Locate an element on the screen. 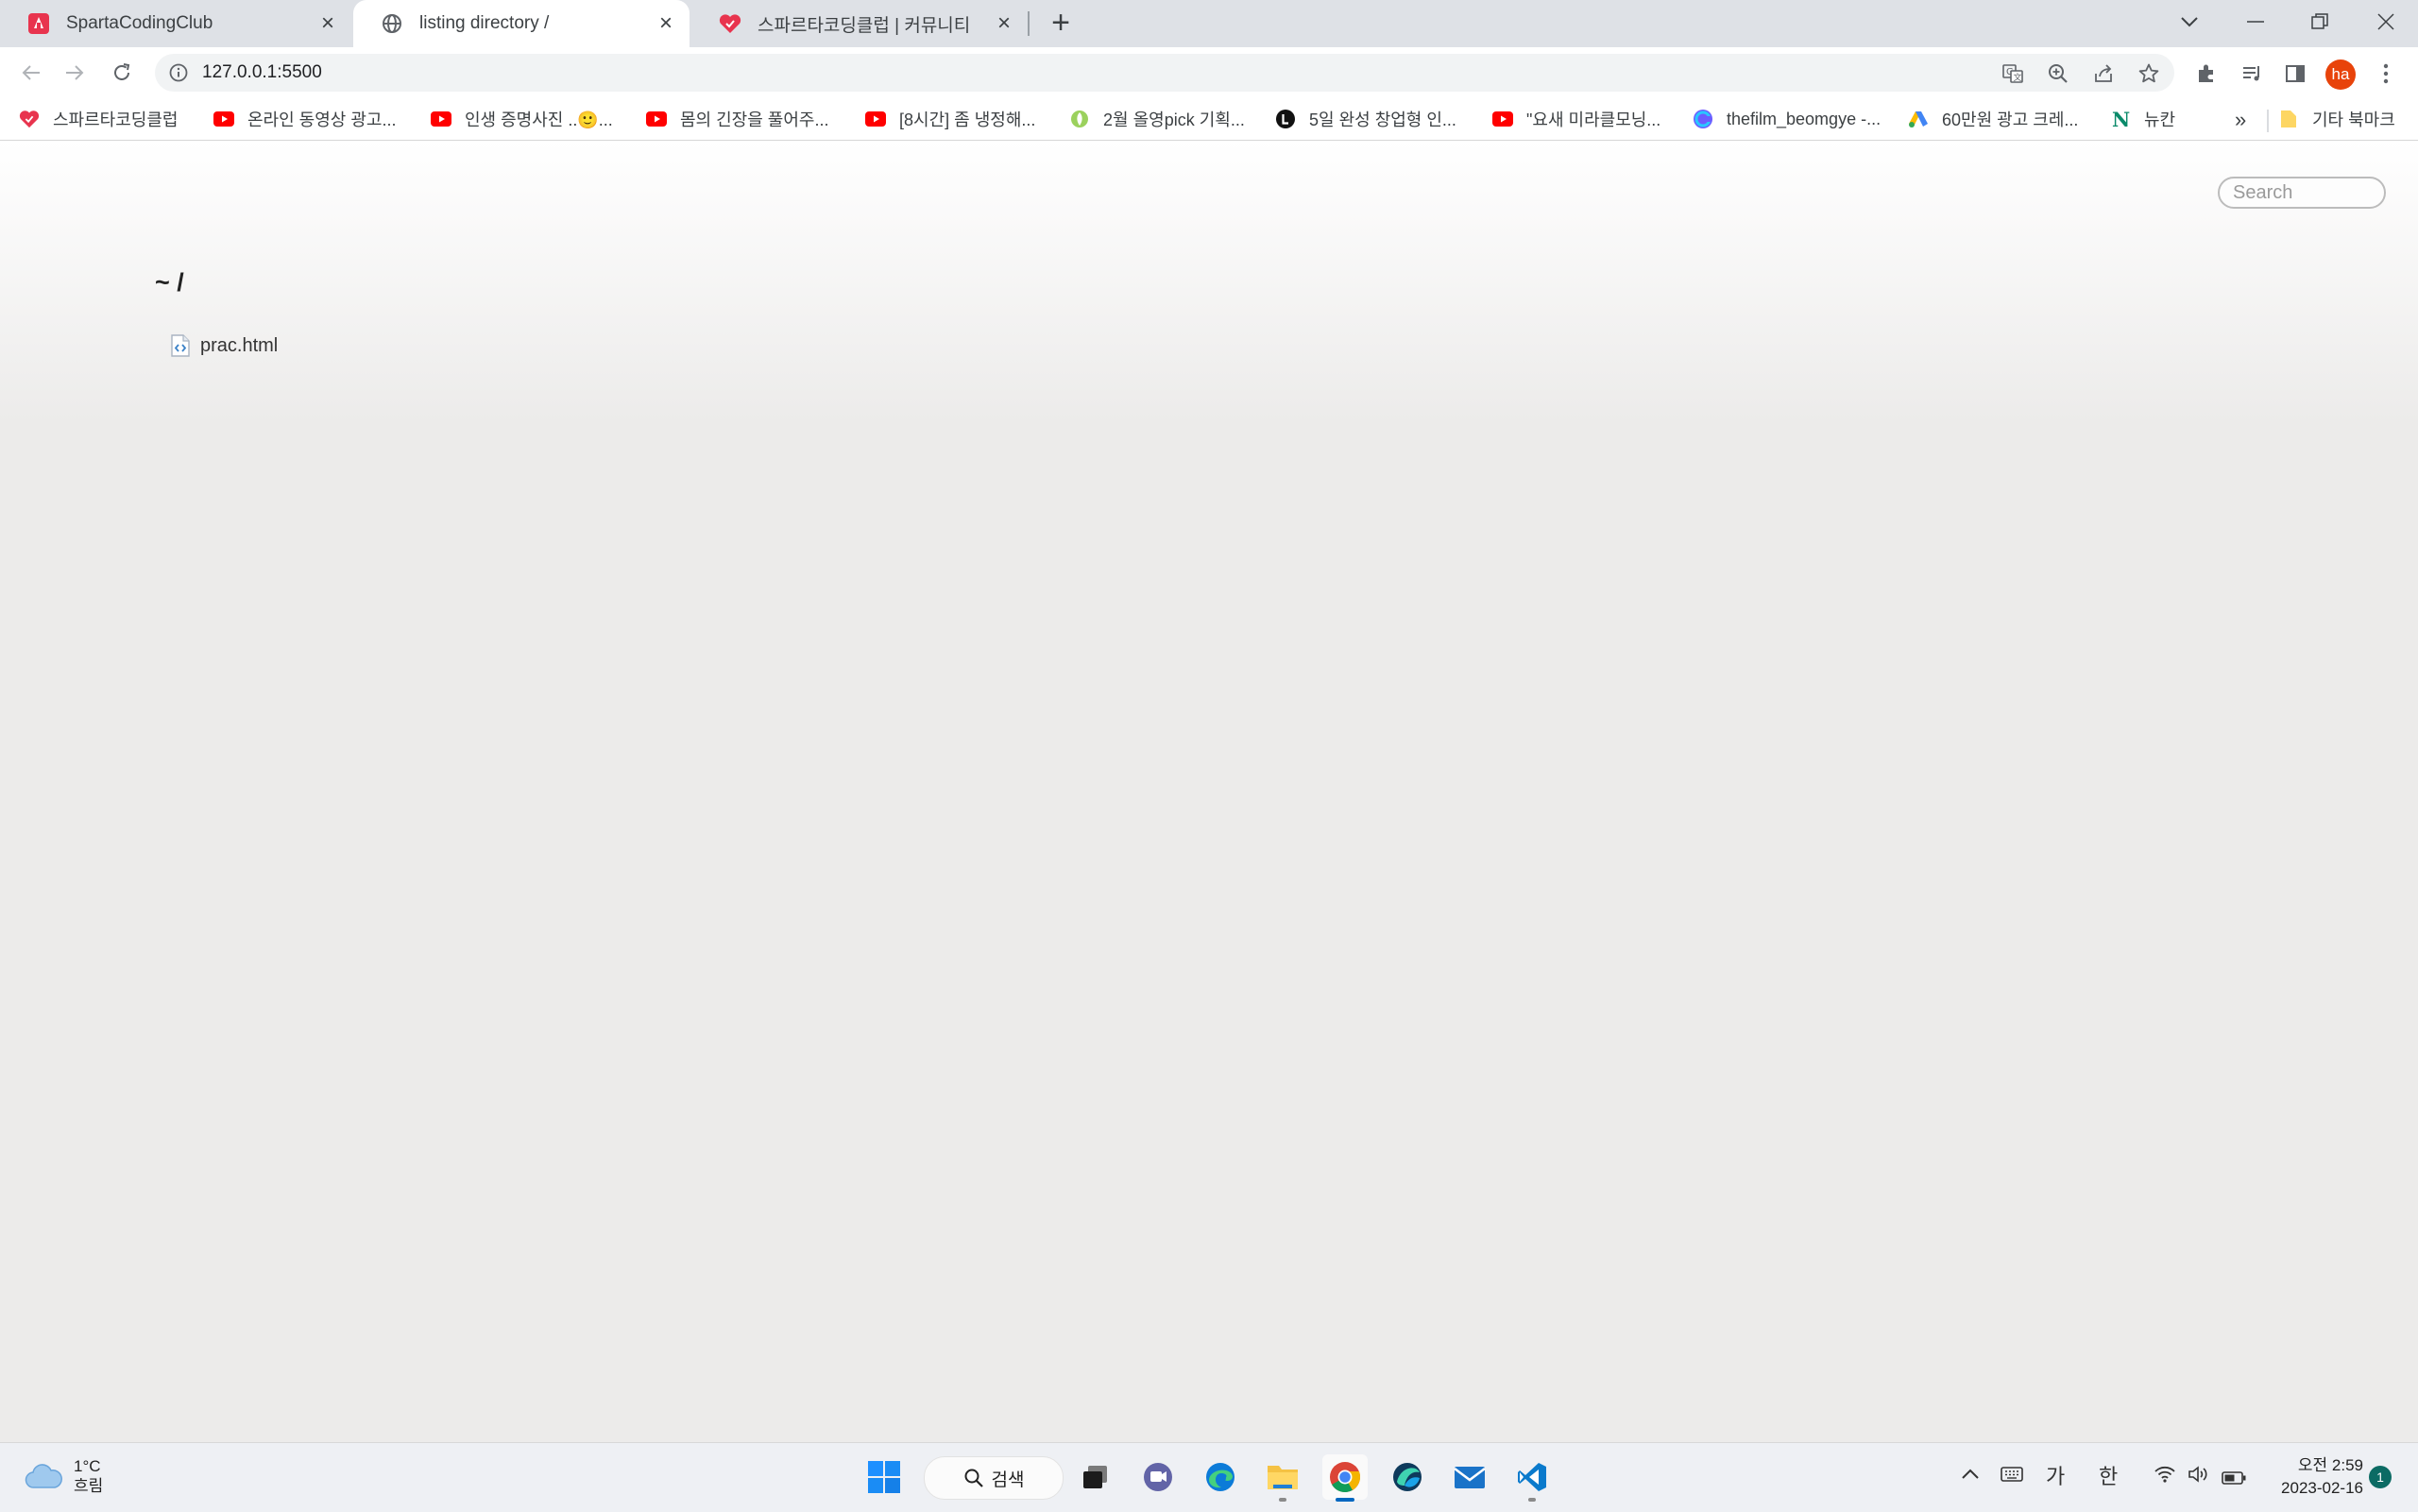 The width and height of the screenshot is (2418, 1512). taskbar: 1°C 흐림 검색 가 한 오전 2:59 2023-02-16 1 is located at coordinates (1209, 1477).